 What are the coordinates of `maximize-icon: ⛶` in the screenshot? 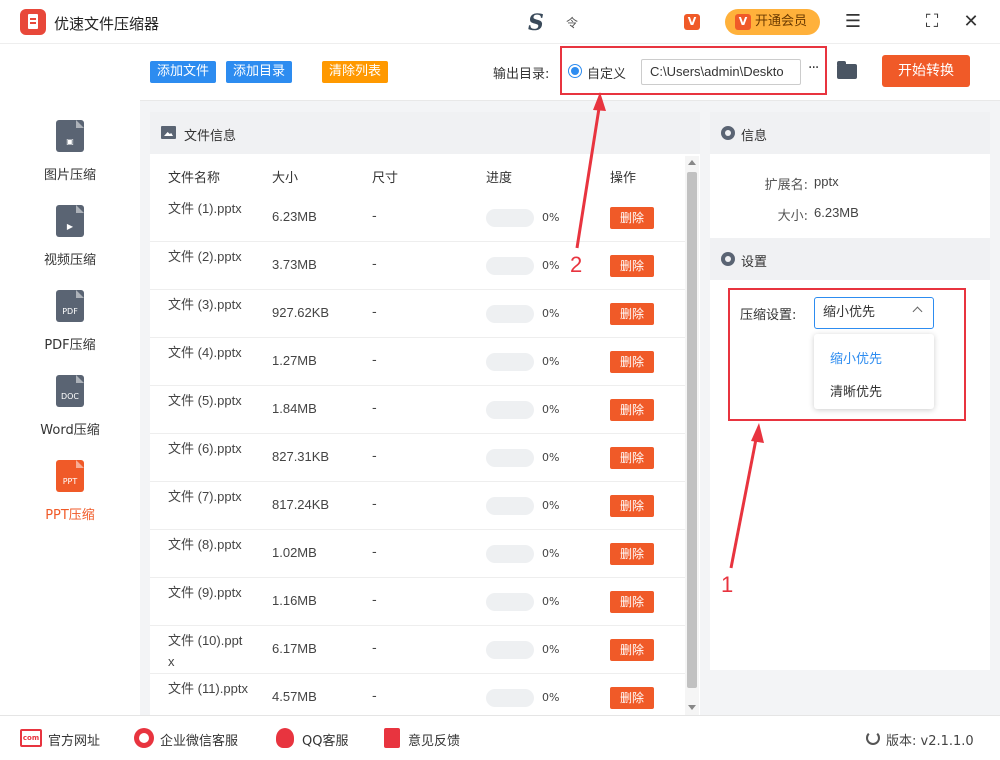 It's located at (932, 22).